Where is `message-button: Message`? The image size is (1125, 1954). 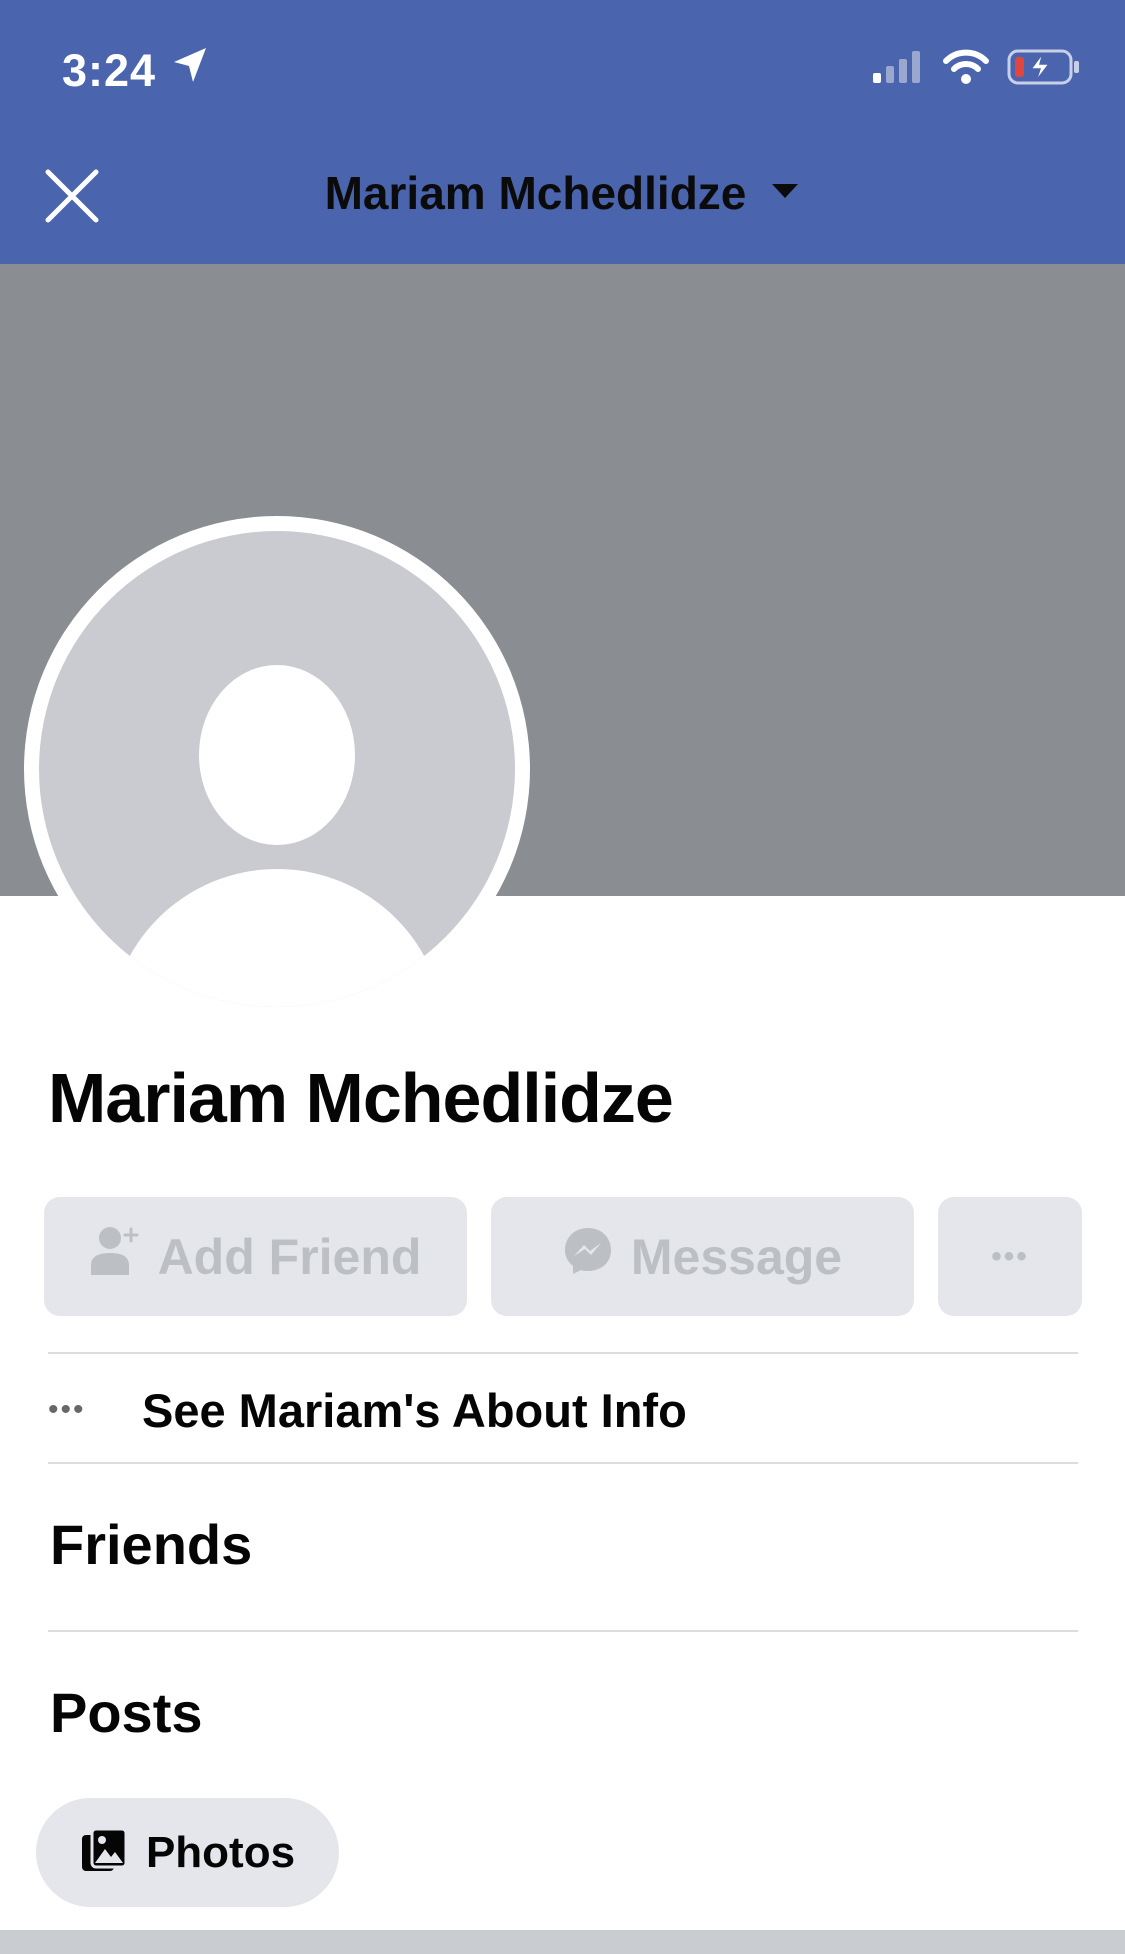
message-button: Message is located at coordinates (702, 1256).